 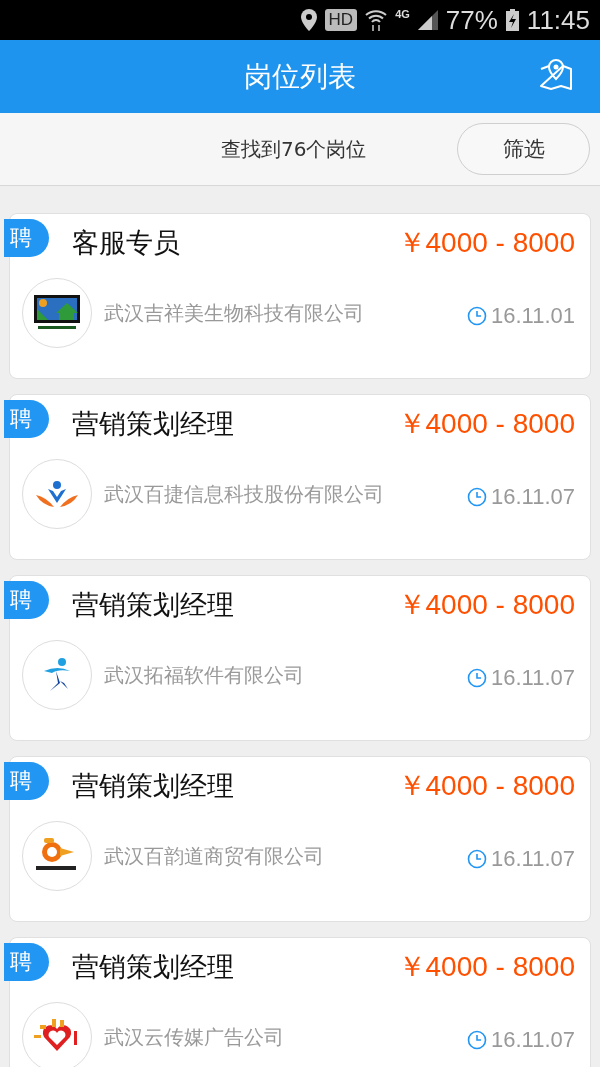 I want to click on battery-percent: 77%, so click(x=471, y=20).